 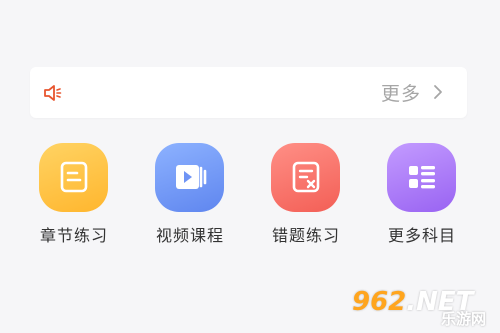 I want to click on watermark-logo: 962.NET 乐游网, so click(x=420, y=308).